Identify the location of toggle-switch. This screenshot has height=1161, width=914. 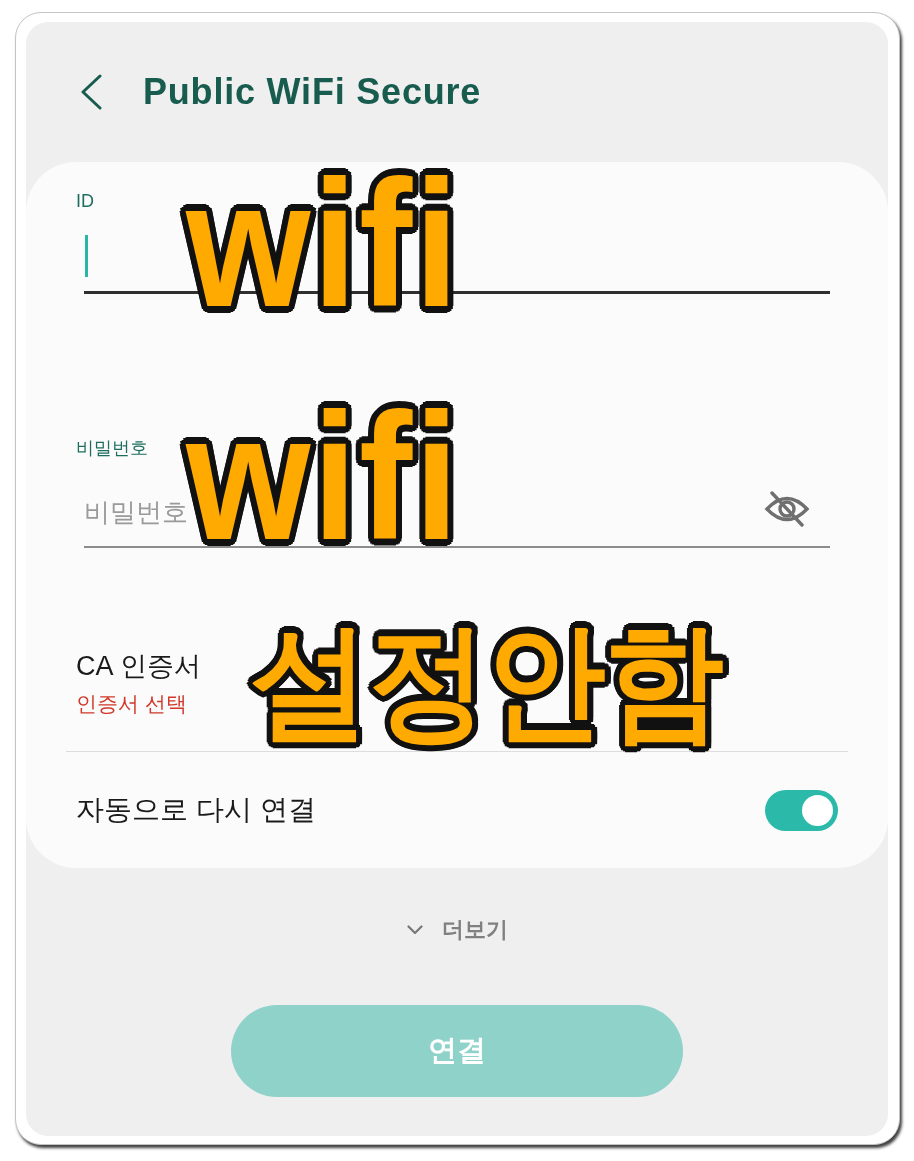
(801, 810).